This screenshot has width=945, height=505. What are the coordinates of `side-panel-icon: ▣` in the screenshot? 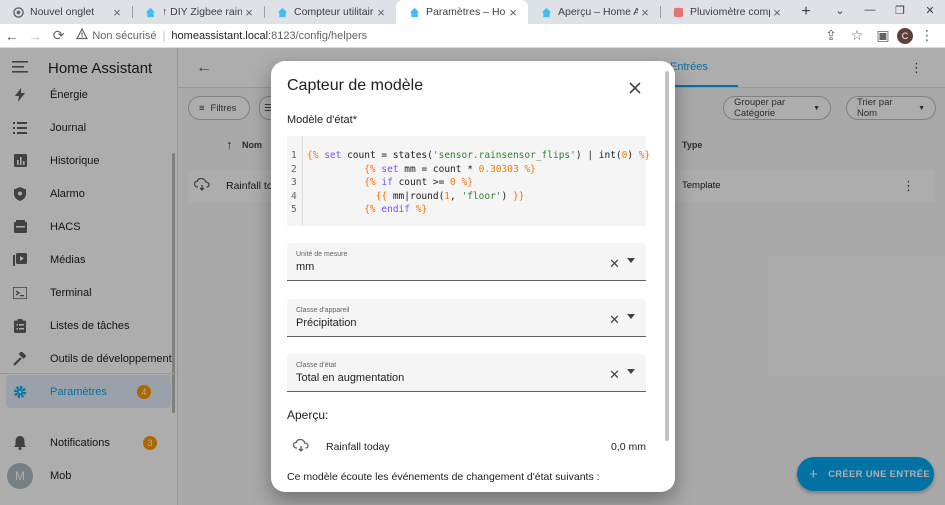 It's located at (883, 36).